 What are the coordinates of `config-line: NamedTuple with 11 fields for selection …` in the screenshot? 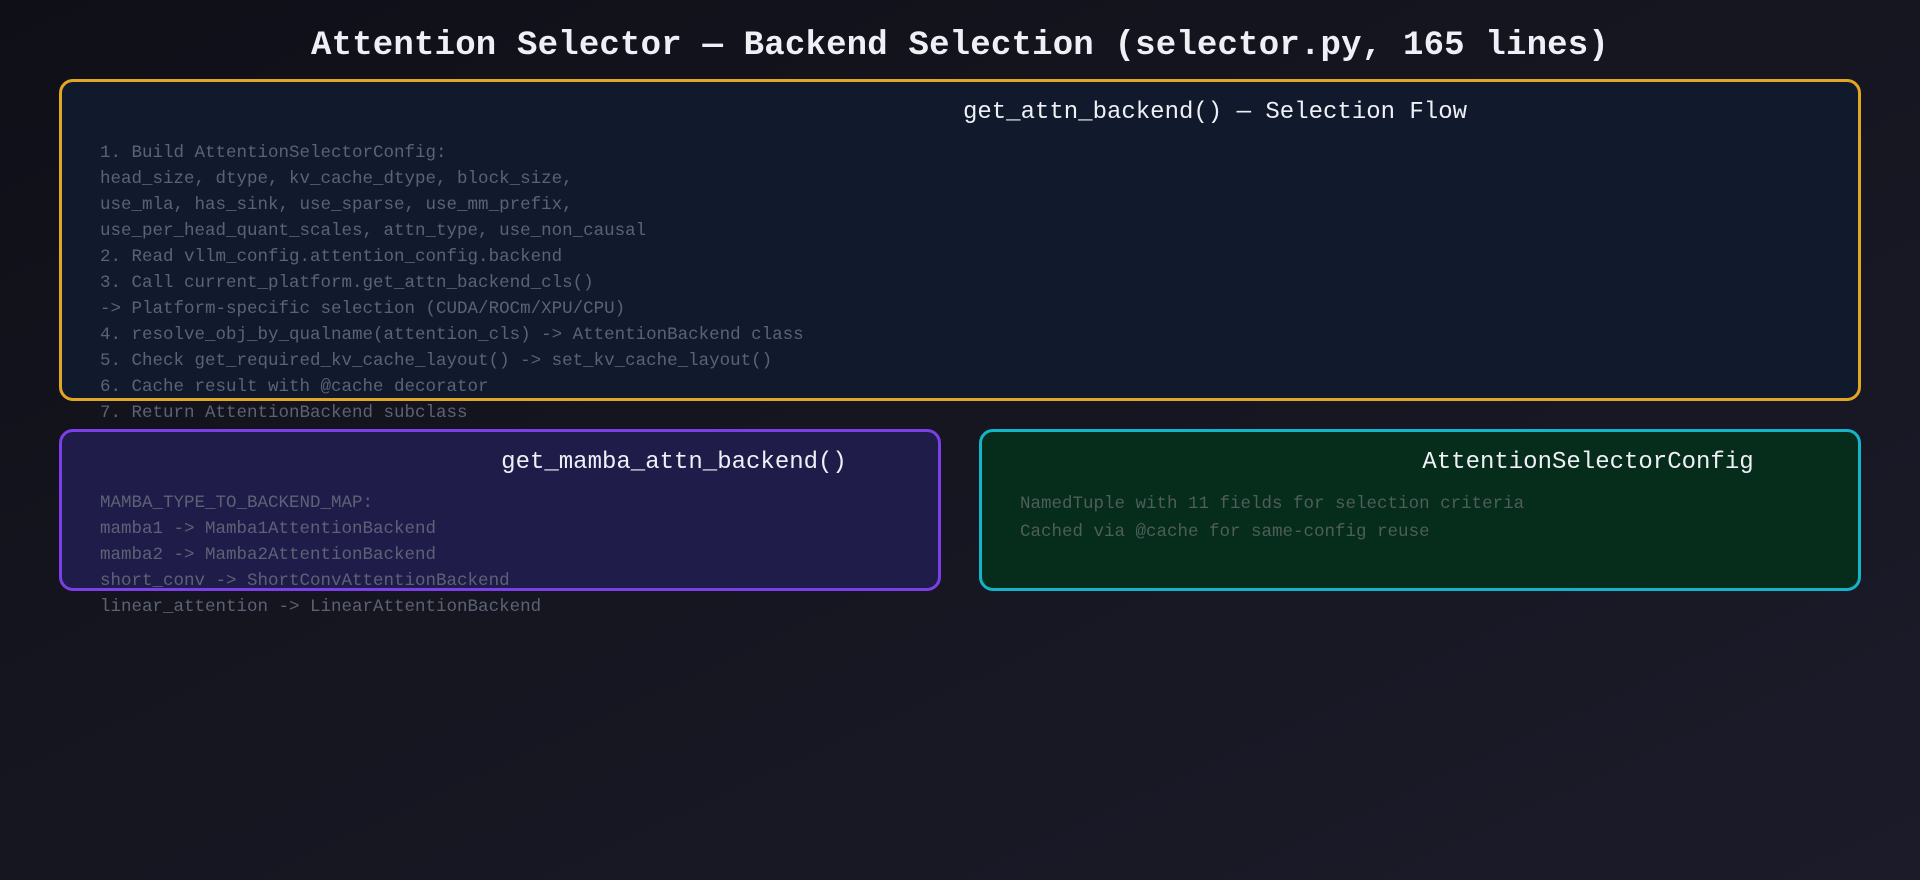 It's located at (1272, 504).